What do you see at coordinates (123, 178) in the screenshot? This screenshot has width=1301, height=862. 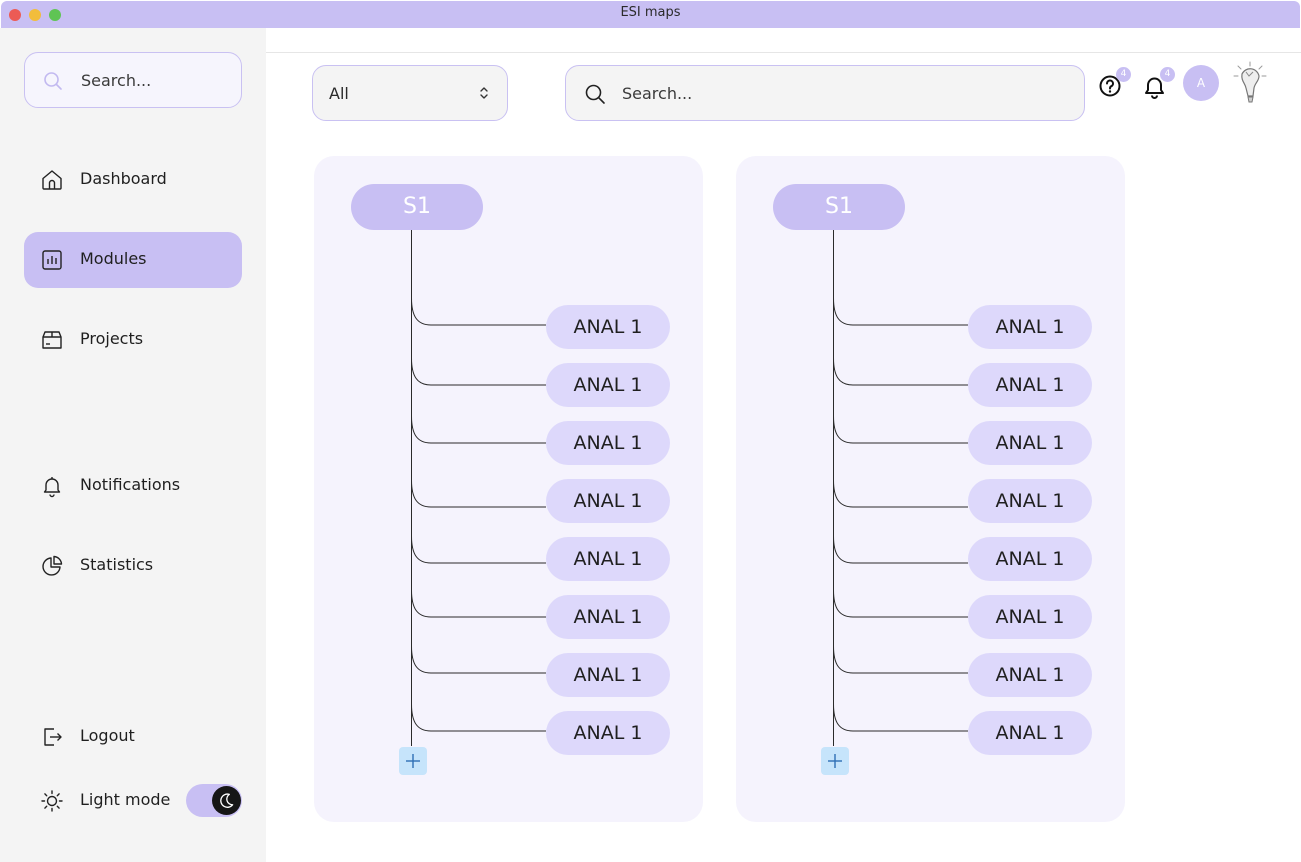 I see `sidebar-item-label: Dashboard` at bounding box center [123, 178].